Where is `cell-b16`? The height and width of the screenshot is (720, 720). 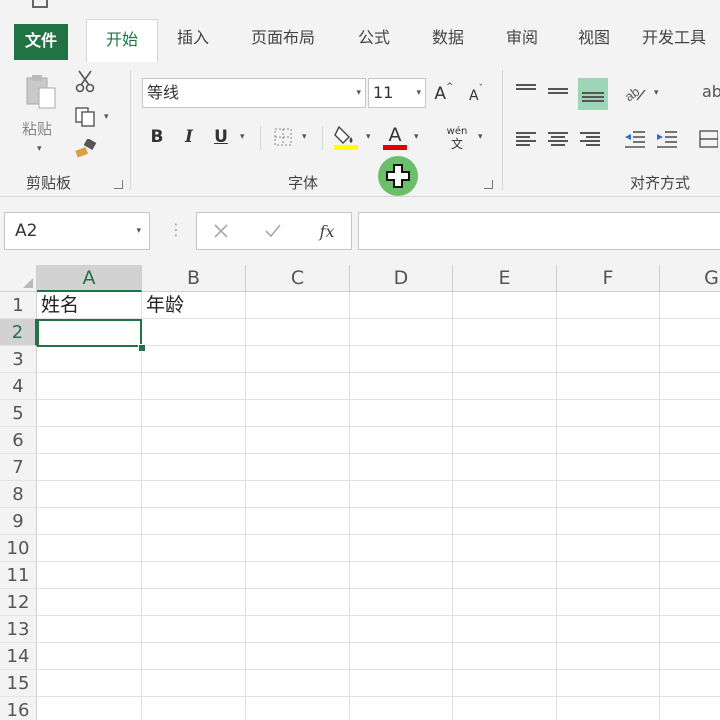 cell-b16 is located at coordinates (194, 708).